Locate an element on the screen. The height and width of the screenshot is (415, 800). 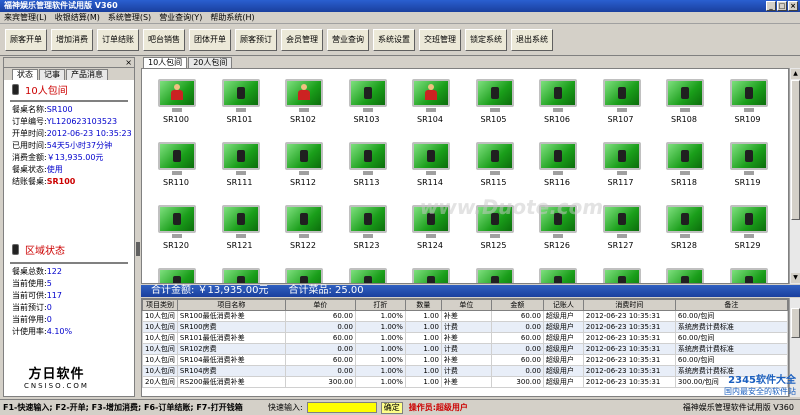
confirm-button: 确定 is located at coordinates (391, 407).